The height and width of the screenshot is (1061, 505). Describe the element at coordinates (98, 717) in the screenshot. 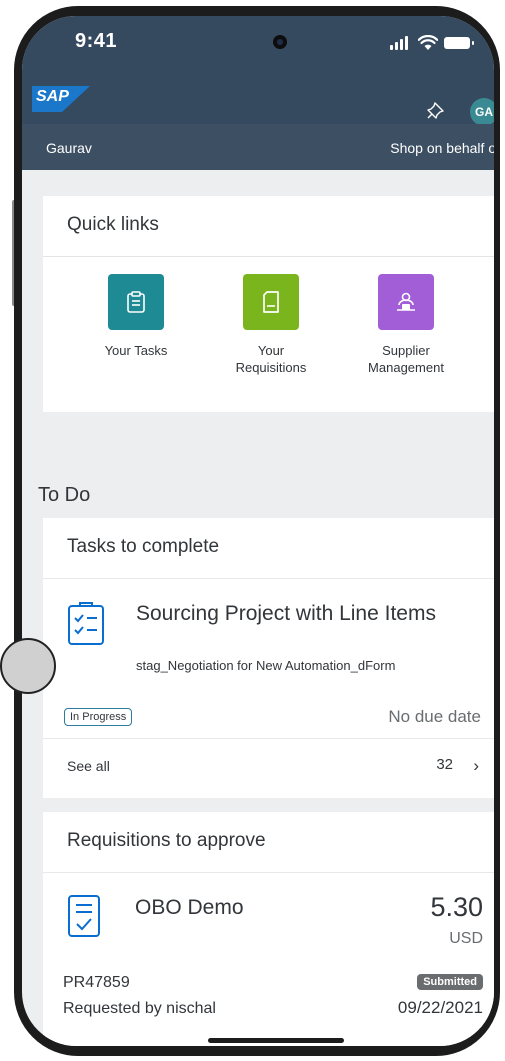

I see `status-badge: In Progress` at that location.